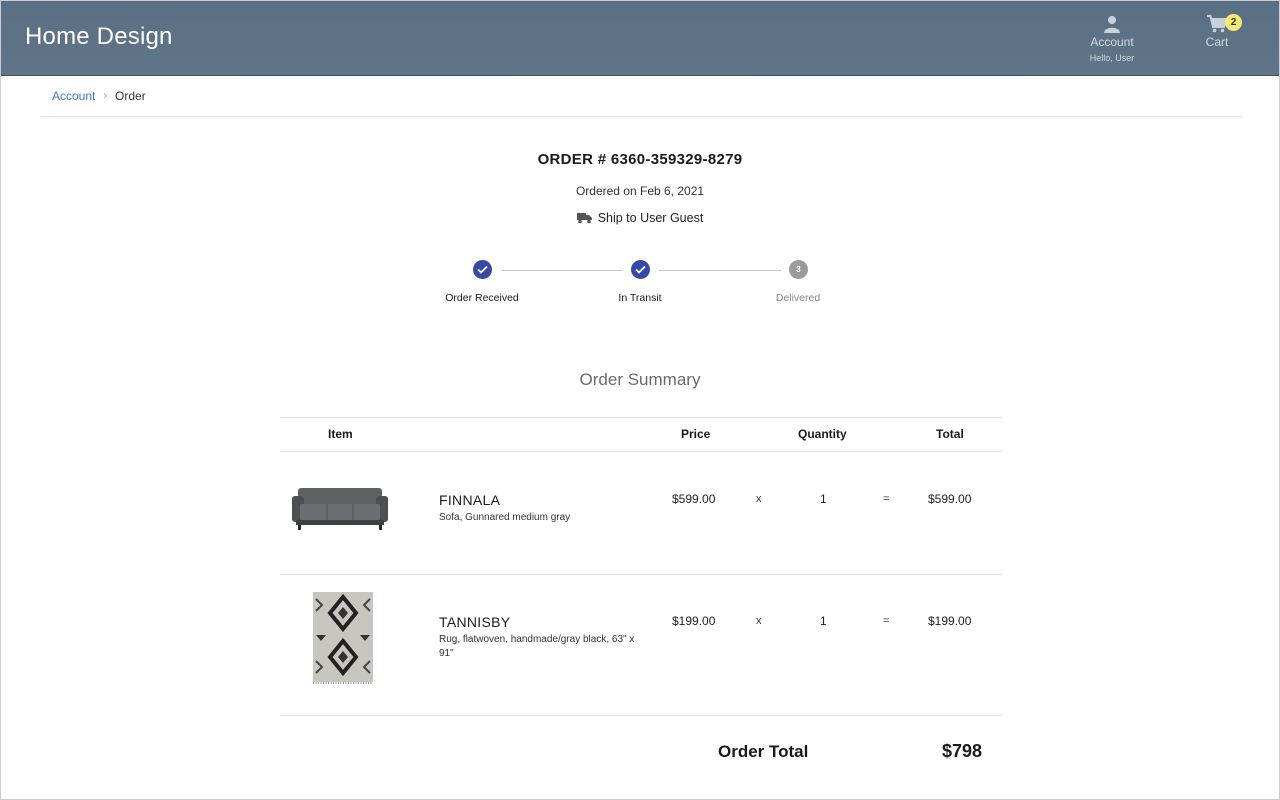 This screenshot has height=800, width=1280. I want to click on item-price: $599.00, so click(694, 499).